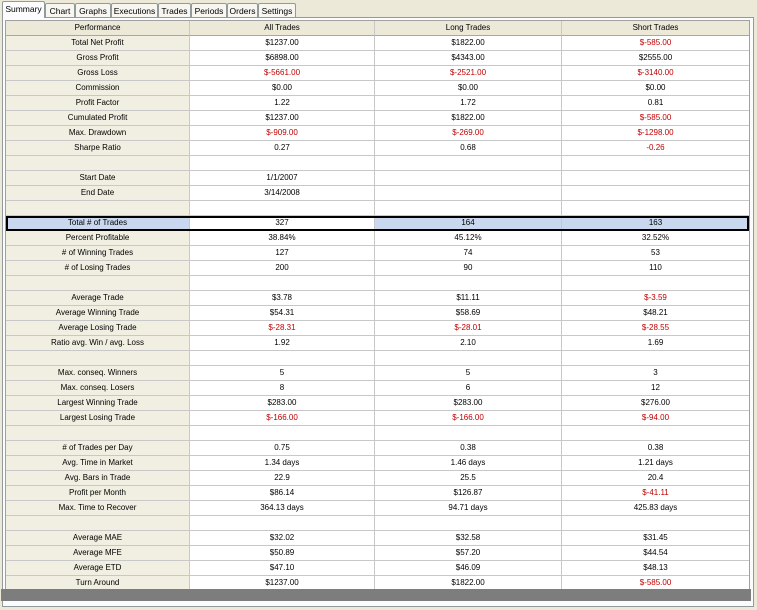 The image size is (757, 610). Describe the element at coordinates (98, 73) in the screenshot. I see `row-label: Gross Loss` at that location.